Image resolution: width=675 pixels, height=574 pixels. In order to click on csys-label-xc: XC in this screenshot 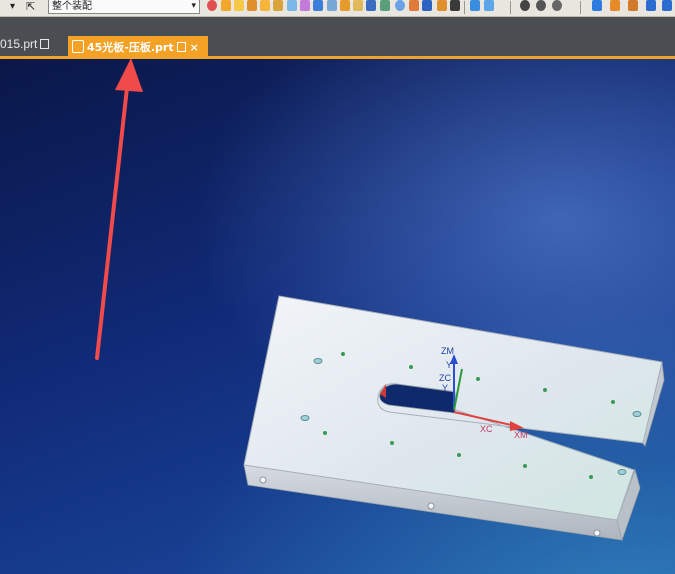, I will do `click(486, 429)`.